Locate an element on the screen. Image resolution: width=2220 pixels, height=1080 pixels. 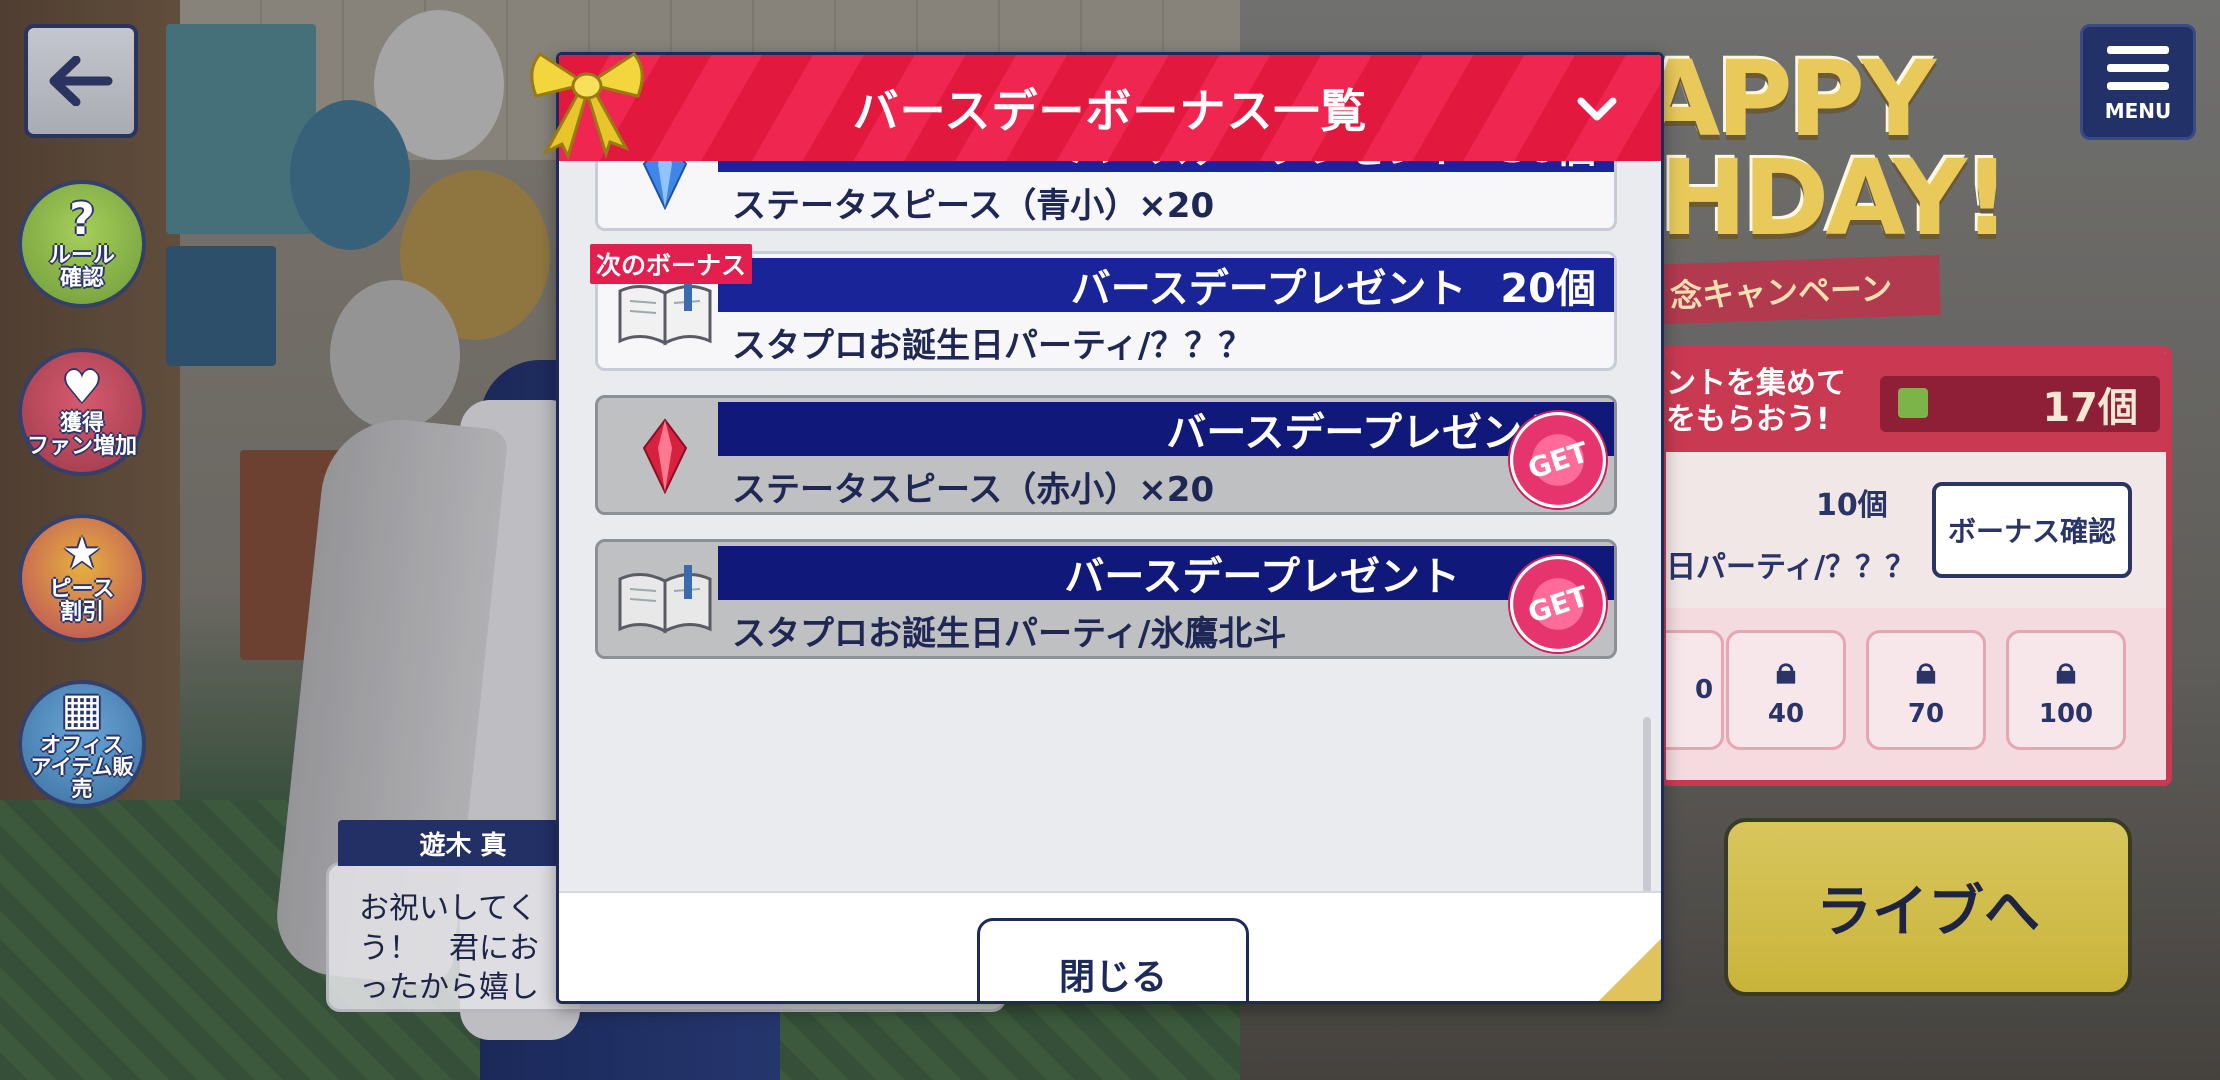
next-bonus-value: 10個 is located at coordinates (1852, 505).